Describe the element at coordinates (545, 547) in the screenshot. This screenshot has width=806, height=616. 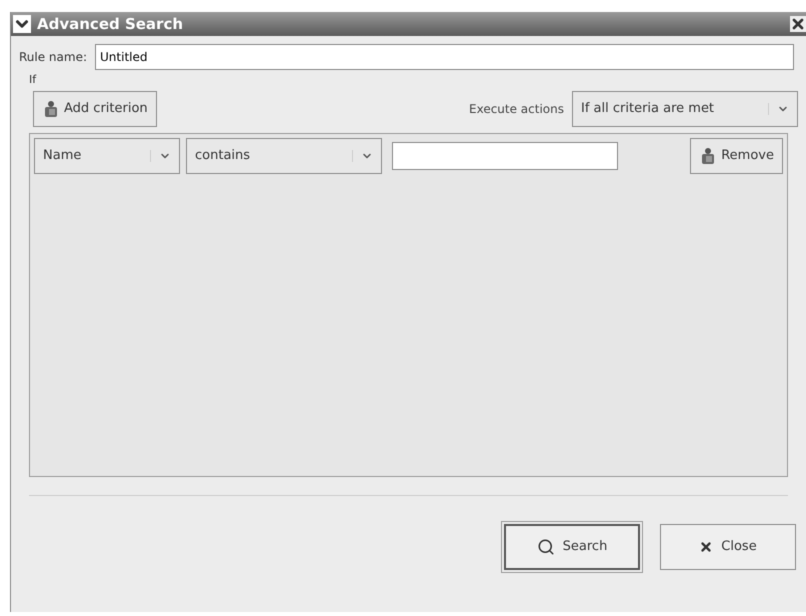
I see `search-icon` at that location.